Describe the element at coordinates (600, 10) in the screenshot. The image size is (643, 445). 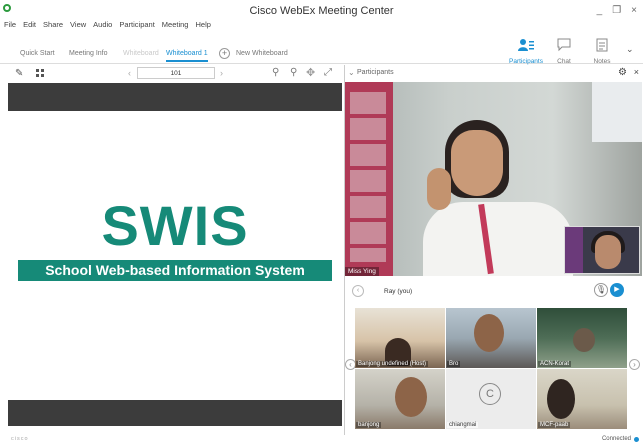
I see `minimize-button: _` at that location.